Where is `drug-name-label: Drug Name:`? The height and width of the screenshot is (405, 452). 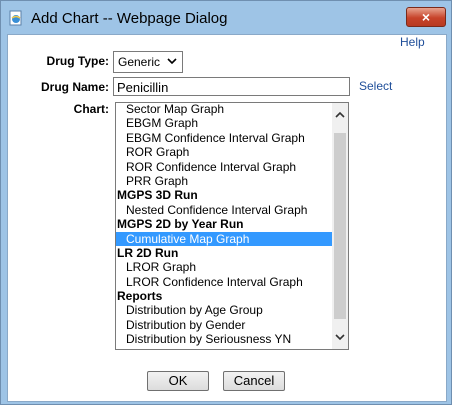 drug-name-label: Drug Name: is located at coordinates (74, 87).